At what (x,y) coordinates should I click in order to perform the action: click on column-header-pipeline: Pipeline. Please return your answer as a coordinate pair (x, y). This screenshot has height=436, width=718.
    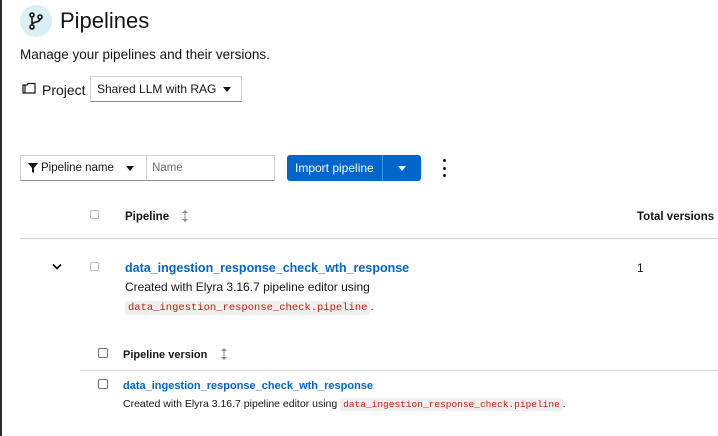
    Looking at the image, I should click on (147, 217).